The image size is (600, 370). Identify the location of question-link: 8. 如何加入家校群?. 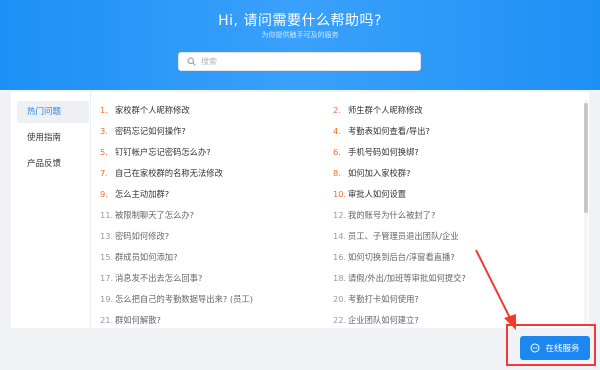
(371, 173).